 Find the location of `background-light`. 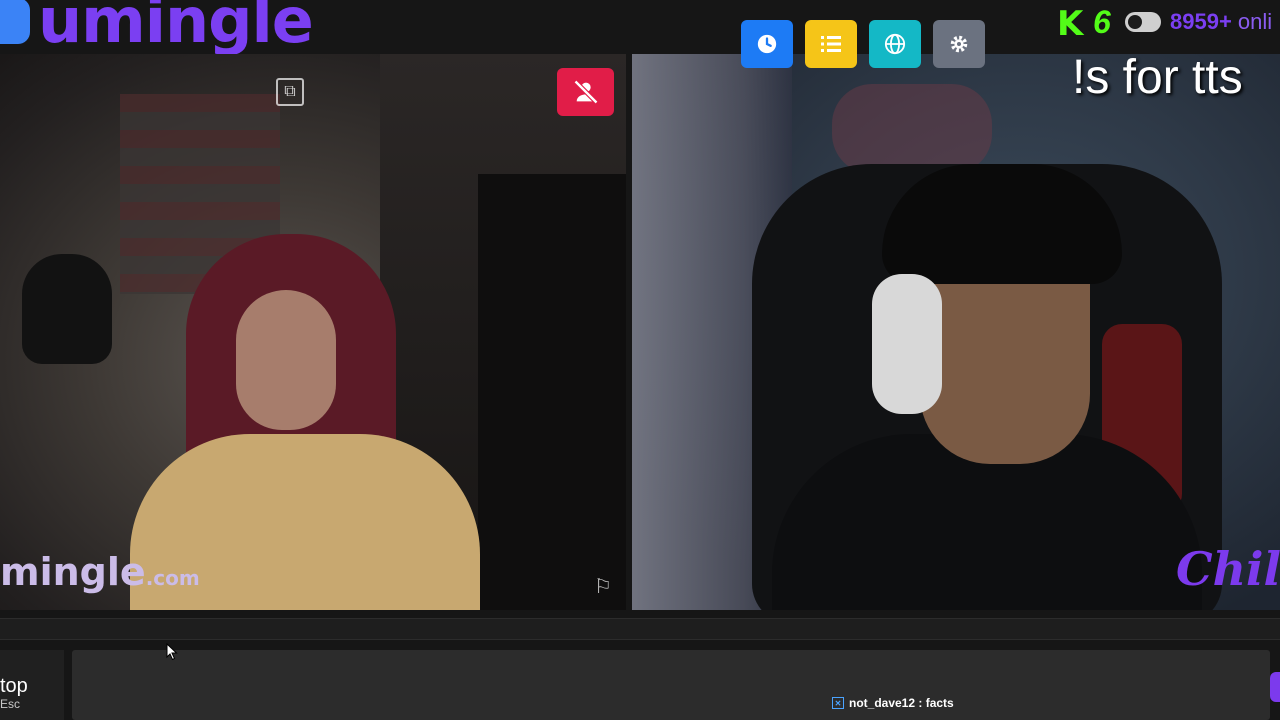

background-light is located at coordinates (912, 129).